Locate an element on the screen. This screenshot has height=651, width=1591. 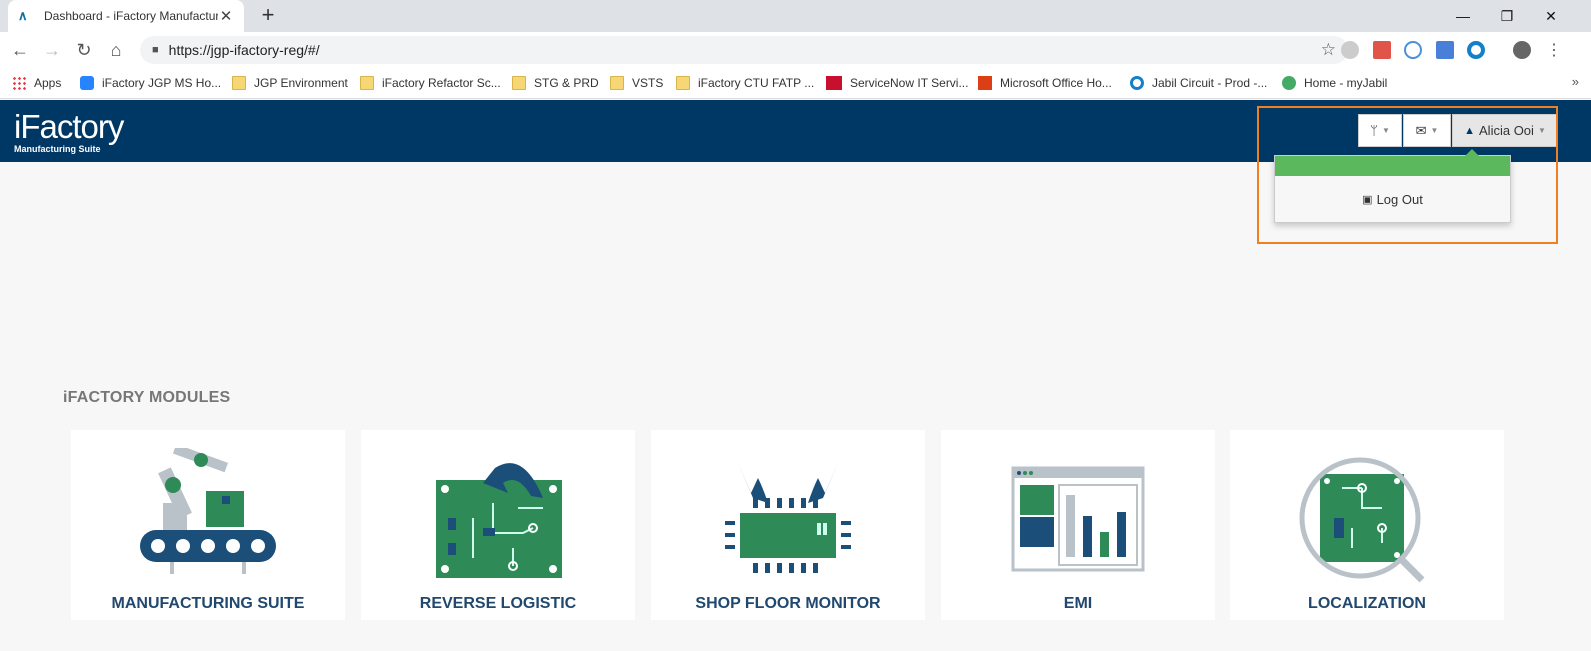
mail-dropdown-button: ✉ ▼ is located at coordinates (1427, 130).